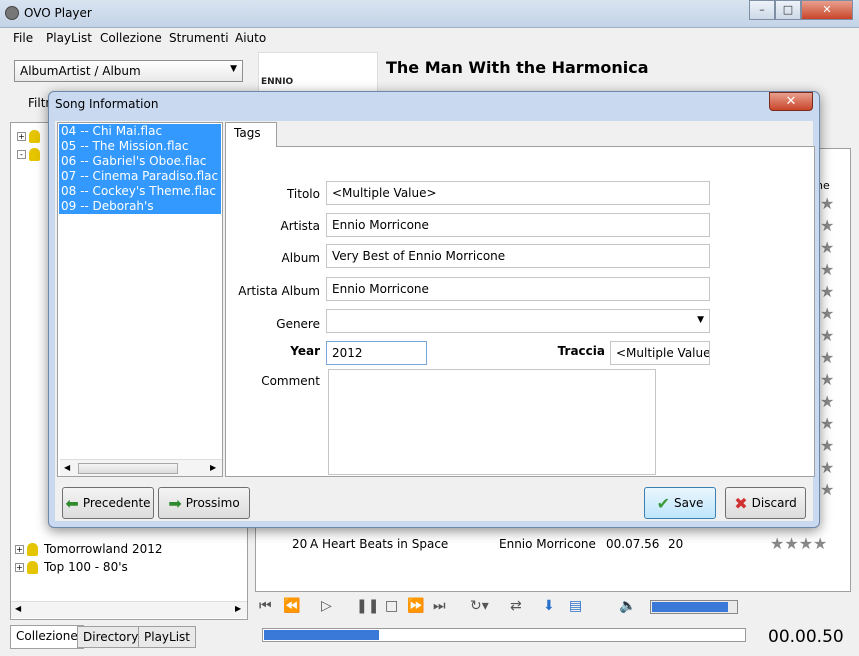 The width and height of the screenshot is (859, 656). Describe the element at coordinates (140, 176) in the screenshot. I see `list-item: 07 -- Cinema Paradiso.flac` at that location.